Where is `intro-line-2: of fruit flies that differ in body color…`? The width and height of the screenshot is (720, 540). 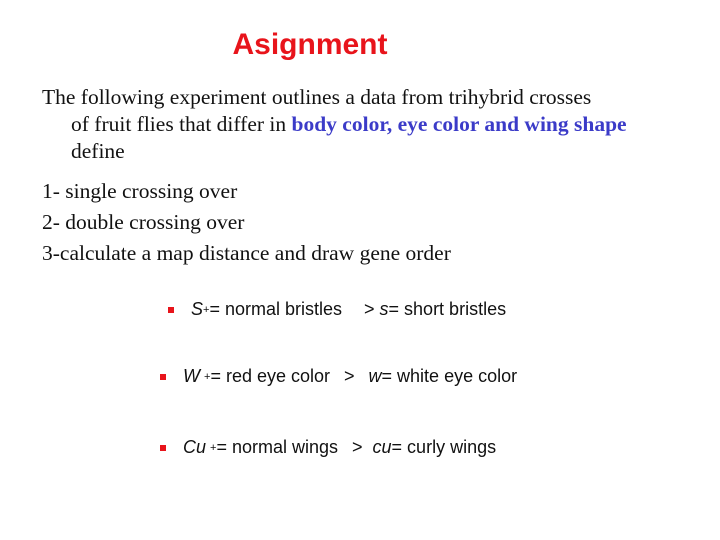 intro-line-2: of fruit flies that differ in body color… is located at coordinates (367, 124).